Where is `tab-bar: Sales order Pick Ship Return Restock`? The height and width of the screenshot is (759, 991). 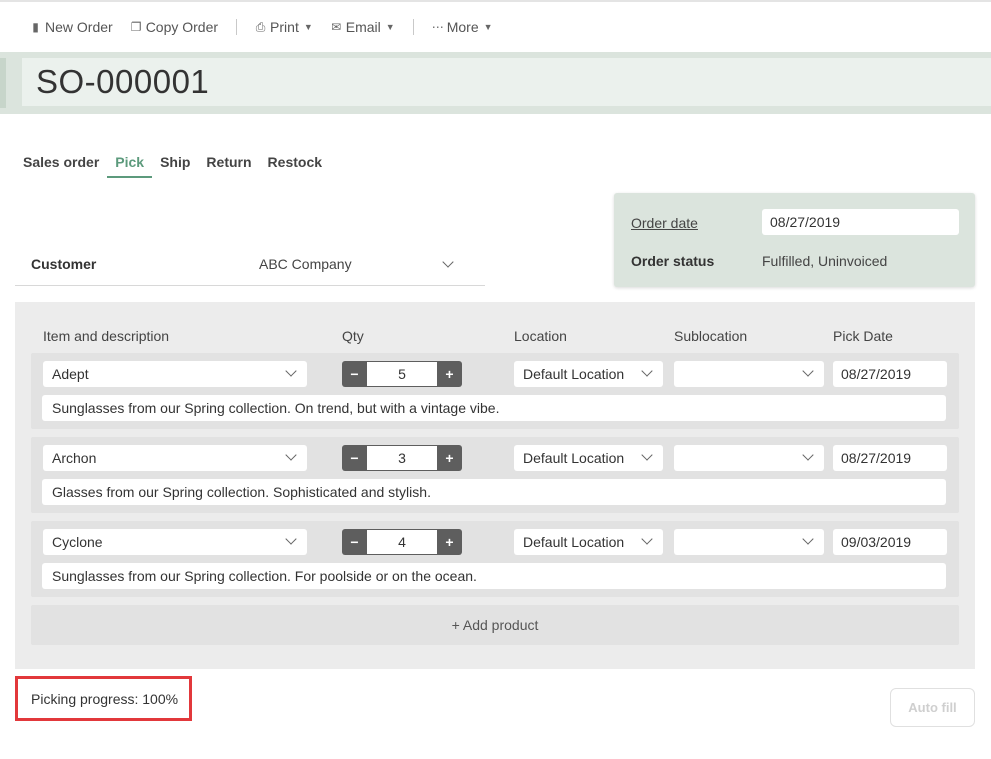
tab-bar: Sales order Pick Ship Return Restock is located at coordinates (180, 165).